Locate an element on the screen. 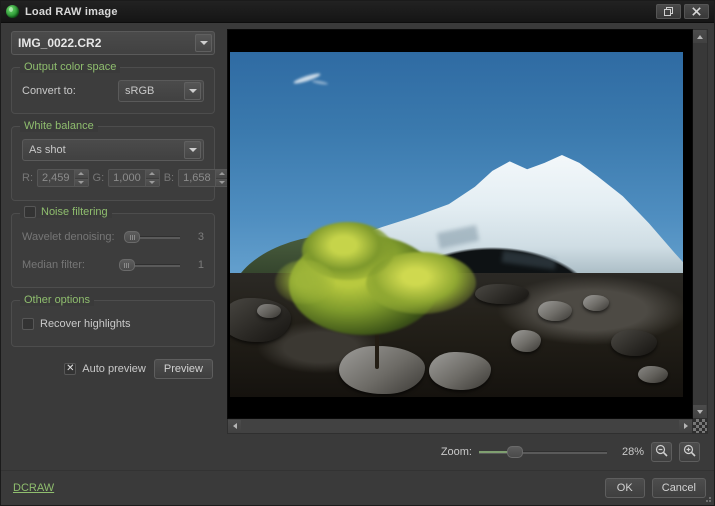  window-title: Load RAW image is located at coordinates (71, 11).